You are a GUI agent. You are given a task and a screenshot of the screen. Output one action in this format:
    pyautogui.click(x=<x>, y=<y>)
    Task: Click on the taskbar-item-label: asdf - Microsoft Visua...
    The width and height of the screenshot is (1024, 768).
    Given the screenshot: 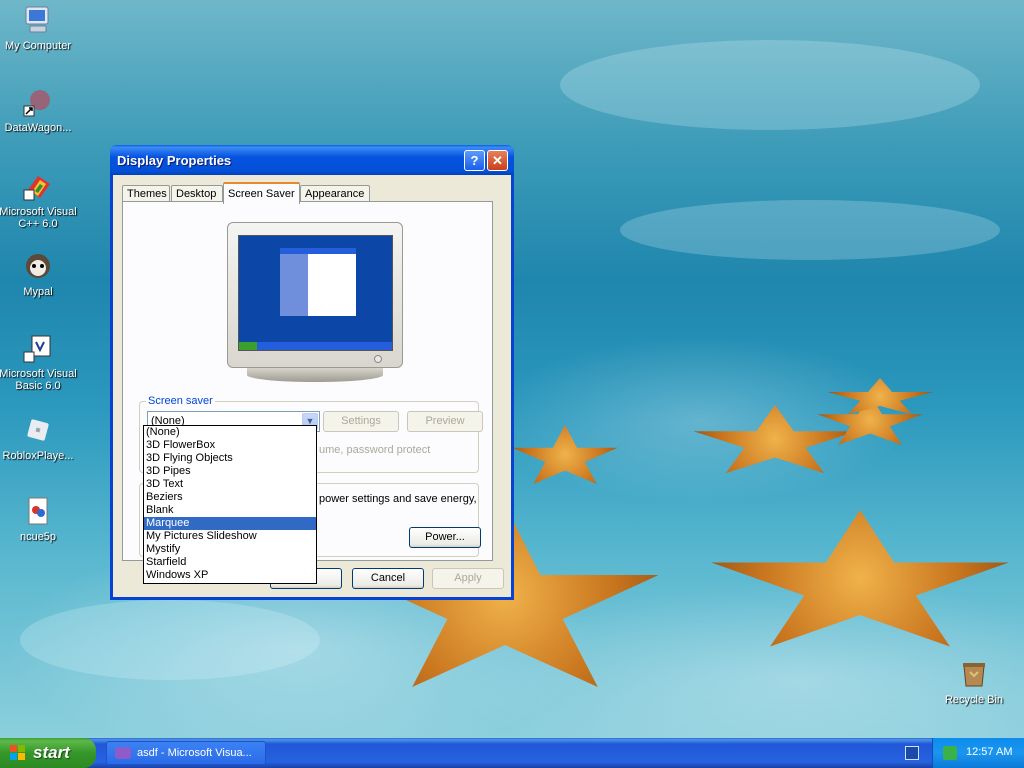 What is the action you would take?
    pyautogui.click(x=194, y=753)
    